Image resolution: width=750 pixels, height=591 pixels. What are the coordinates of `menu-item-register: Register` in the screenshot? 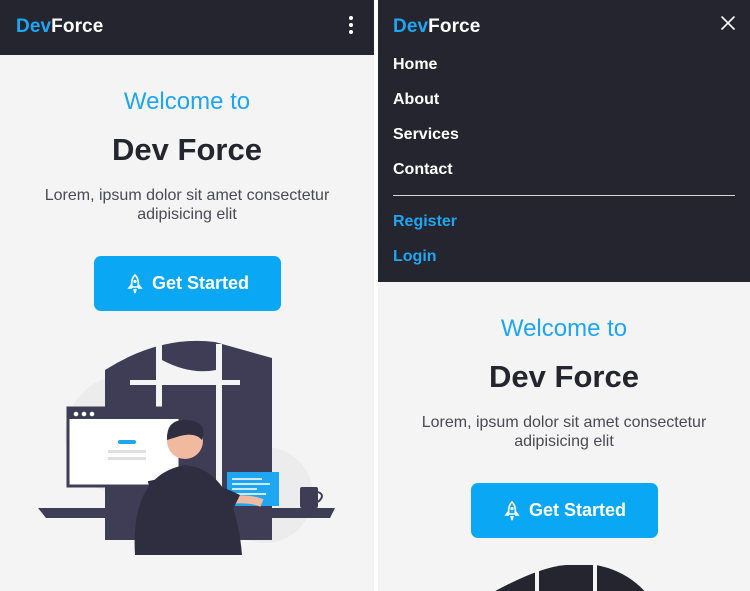 It's located at (425, 222).